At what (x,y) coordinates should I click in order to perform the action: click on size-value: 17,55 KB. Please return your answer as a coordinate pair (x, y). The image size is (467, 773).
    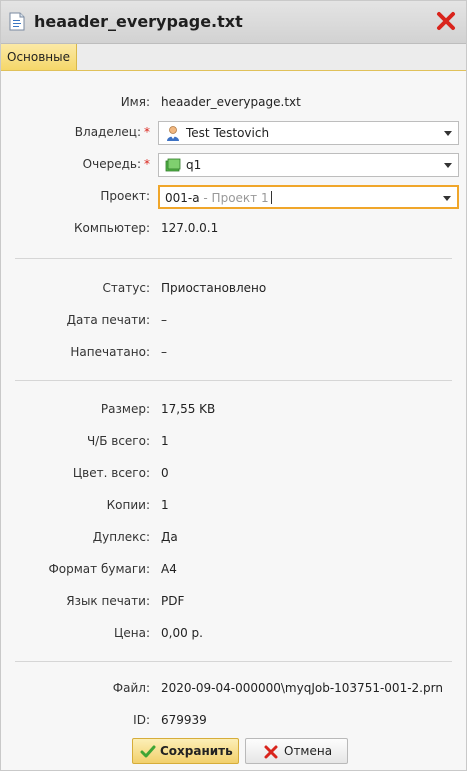
    Looking at the image, I should click on (188, 409).